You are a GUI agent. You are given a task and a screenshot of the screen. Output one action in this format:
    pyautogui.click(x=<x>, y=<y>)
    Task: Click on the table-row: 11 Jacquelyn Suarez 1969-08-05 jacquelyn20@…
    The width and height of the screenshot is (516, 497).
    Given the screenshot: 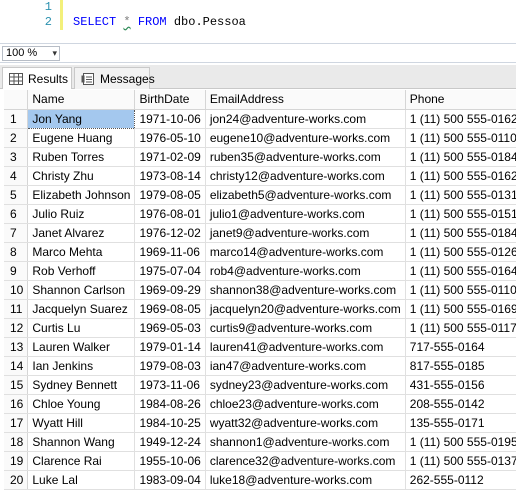 What is the action you would take?
    pyautogui.click(x=260, y=309)
    